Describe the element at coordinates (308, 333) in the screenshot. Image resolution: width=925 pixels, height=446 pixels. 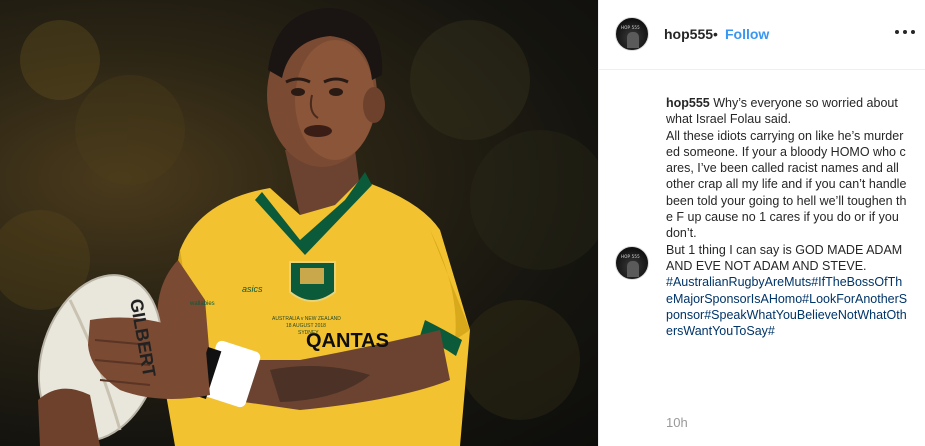
I see `badge-city-text: SYDNEY` at that location.